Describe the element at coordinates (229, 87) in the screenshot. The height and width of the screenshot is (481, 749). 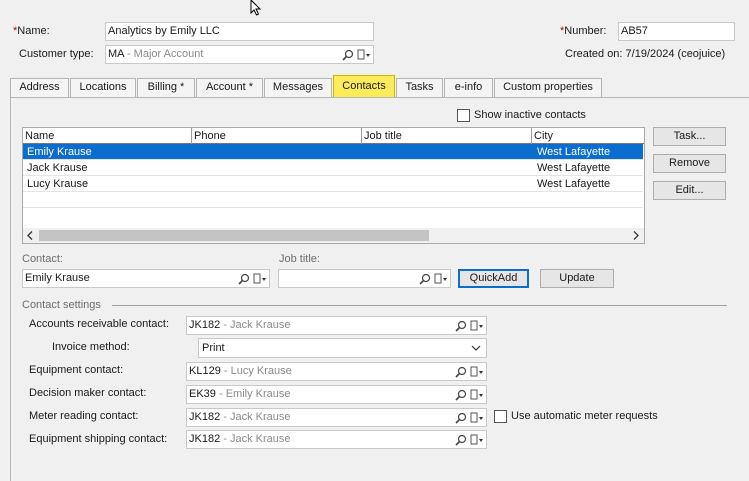
I see `tab-account: Account *` at that location.